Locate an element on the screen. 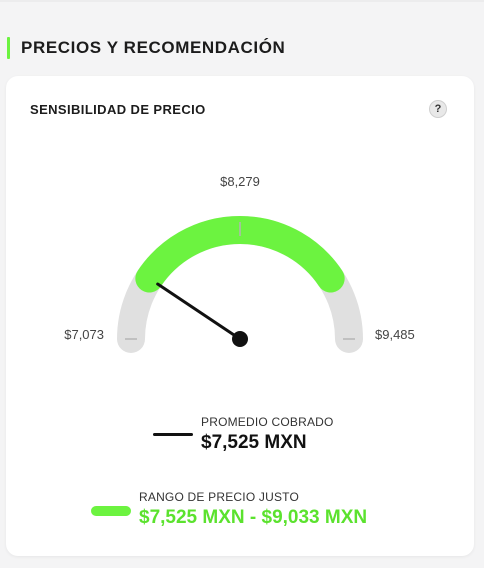 This screenshot has height=568, width=484. fair-range-label: RANGO DE PRECIO JUSTO is located at coordinates (219, 497).